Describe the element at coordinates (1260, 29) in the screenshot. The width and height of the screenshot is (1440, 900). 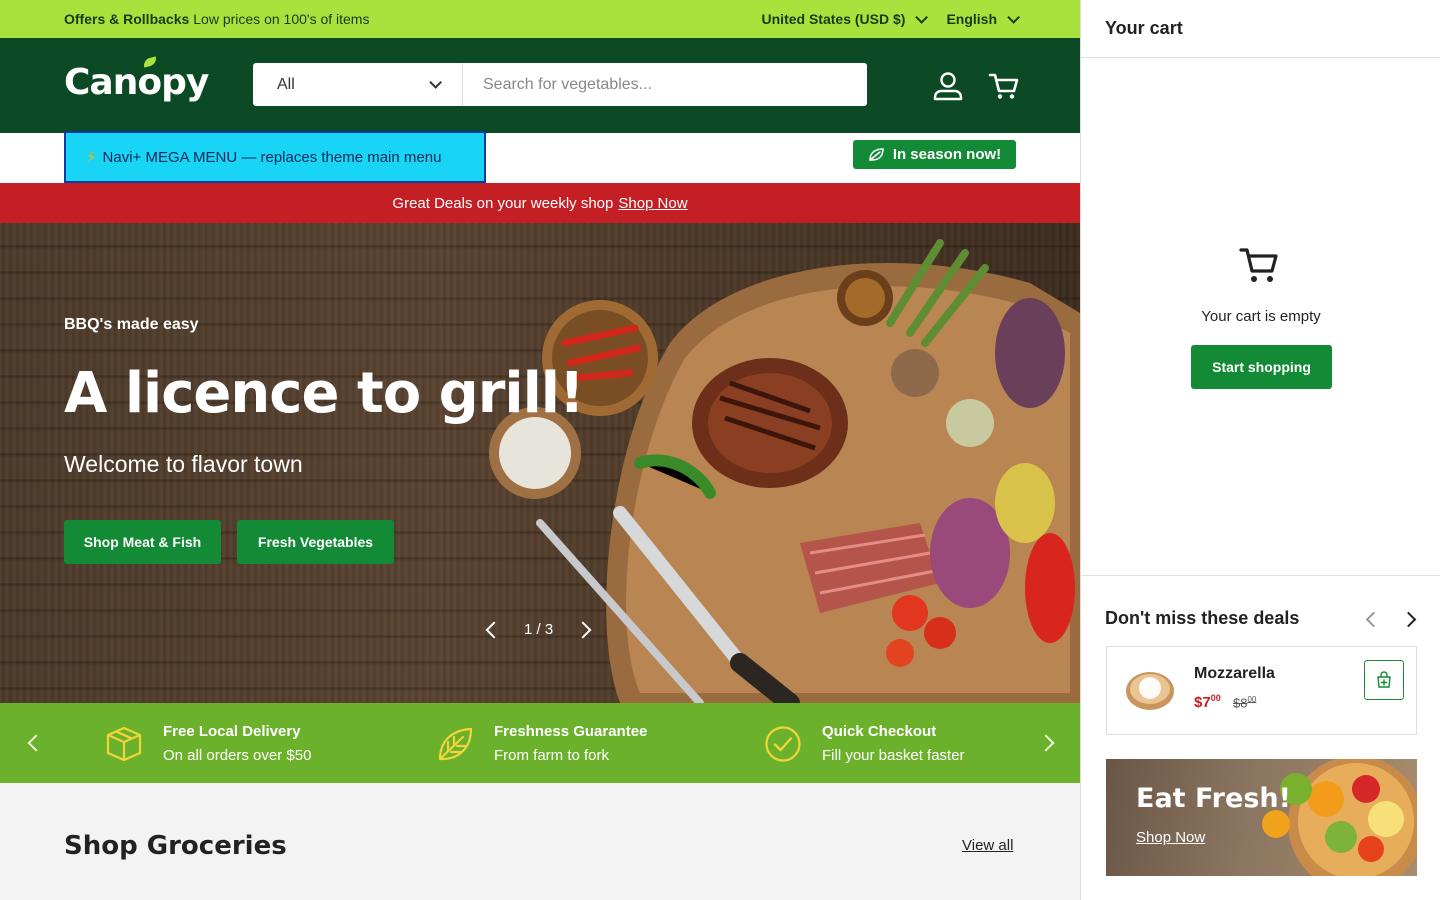
I see `cart-title: Your cart` at that location.